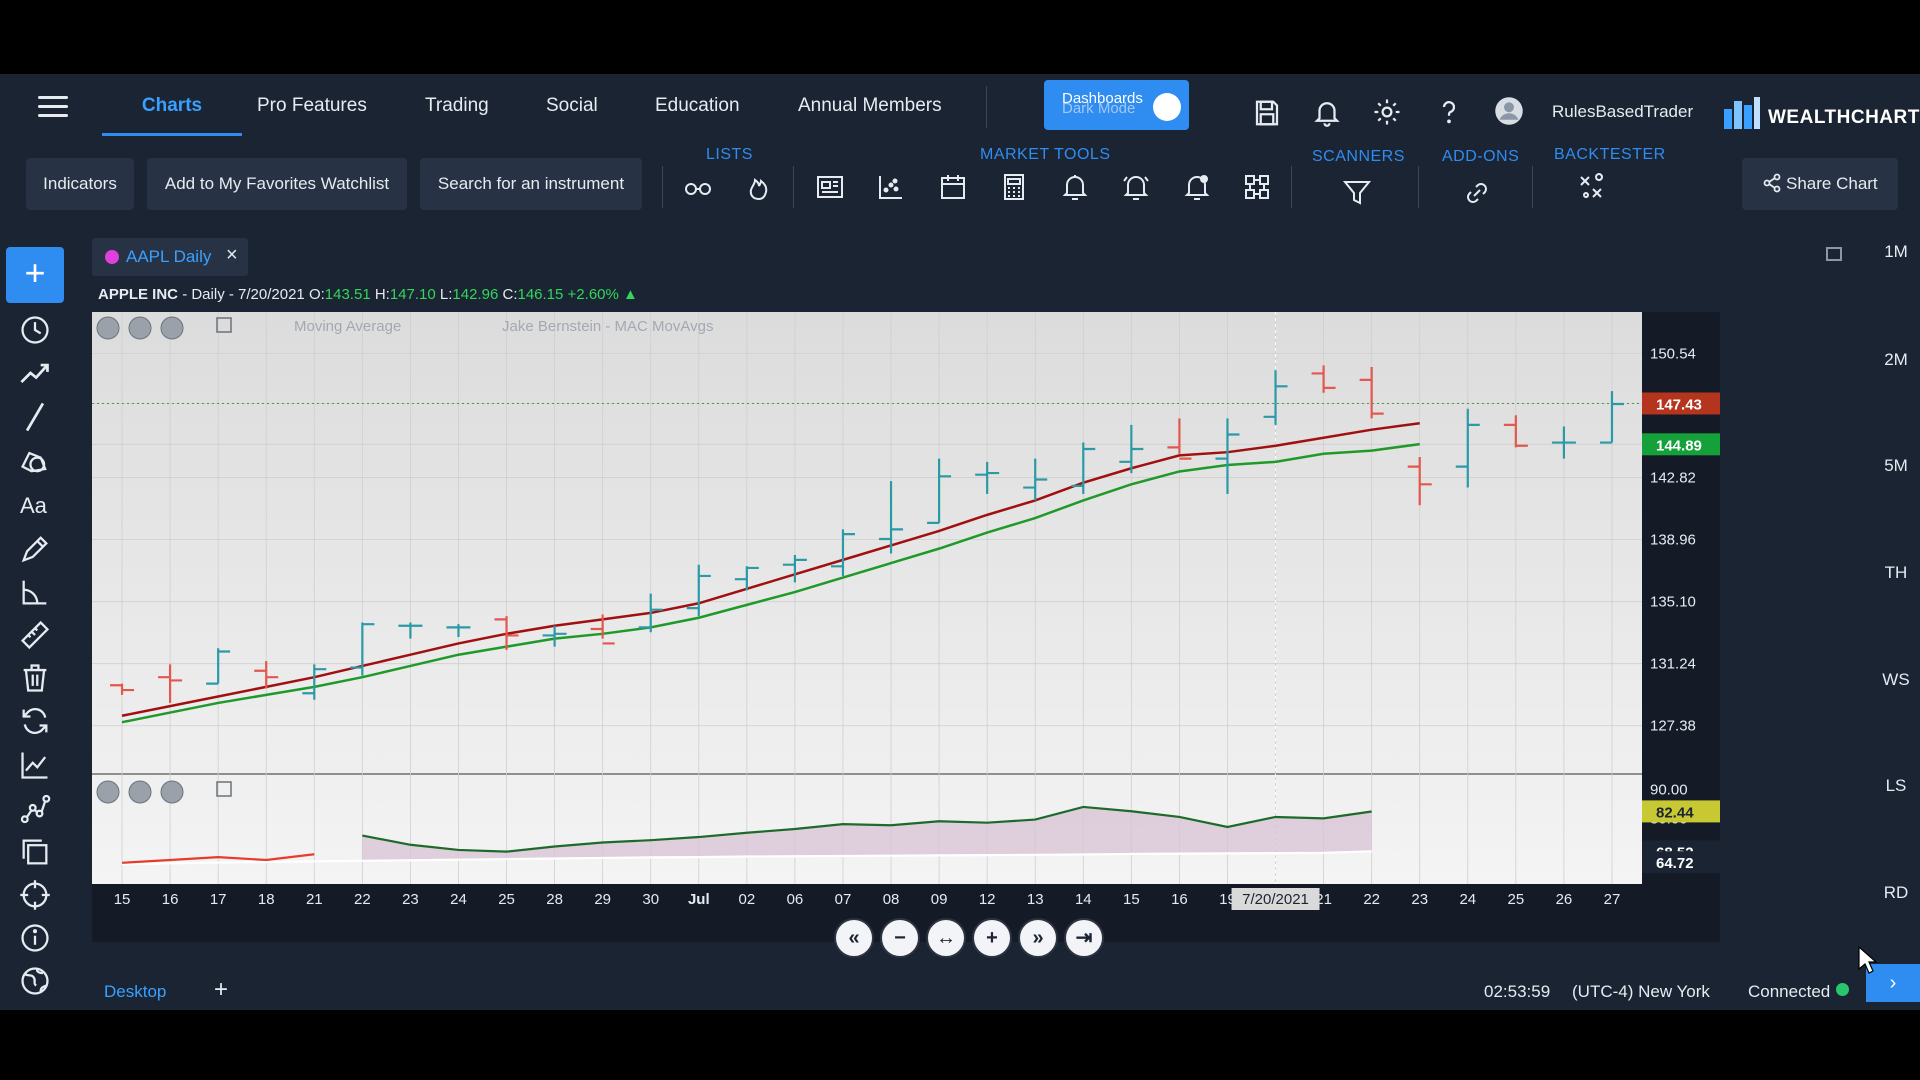 Image resolution: width=1920 pixels, height=1080 pixels. What do you see at coordinates (35, 678) in the screenshot?
I see `trash-icon` at bounding box center [35, 678].